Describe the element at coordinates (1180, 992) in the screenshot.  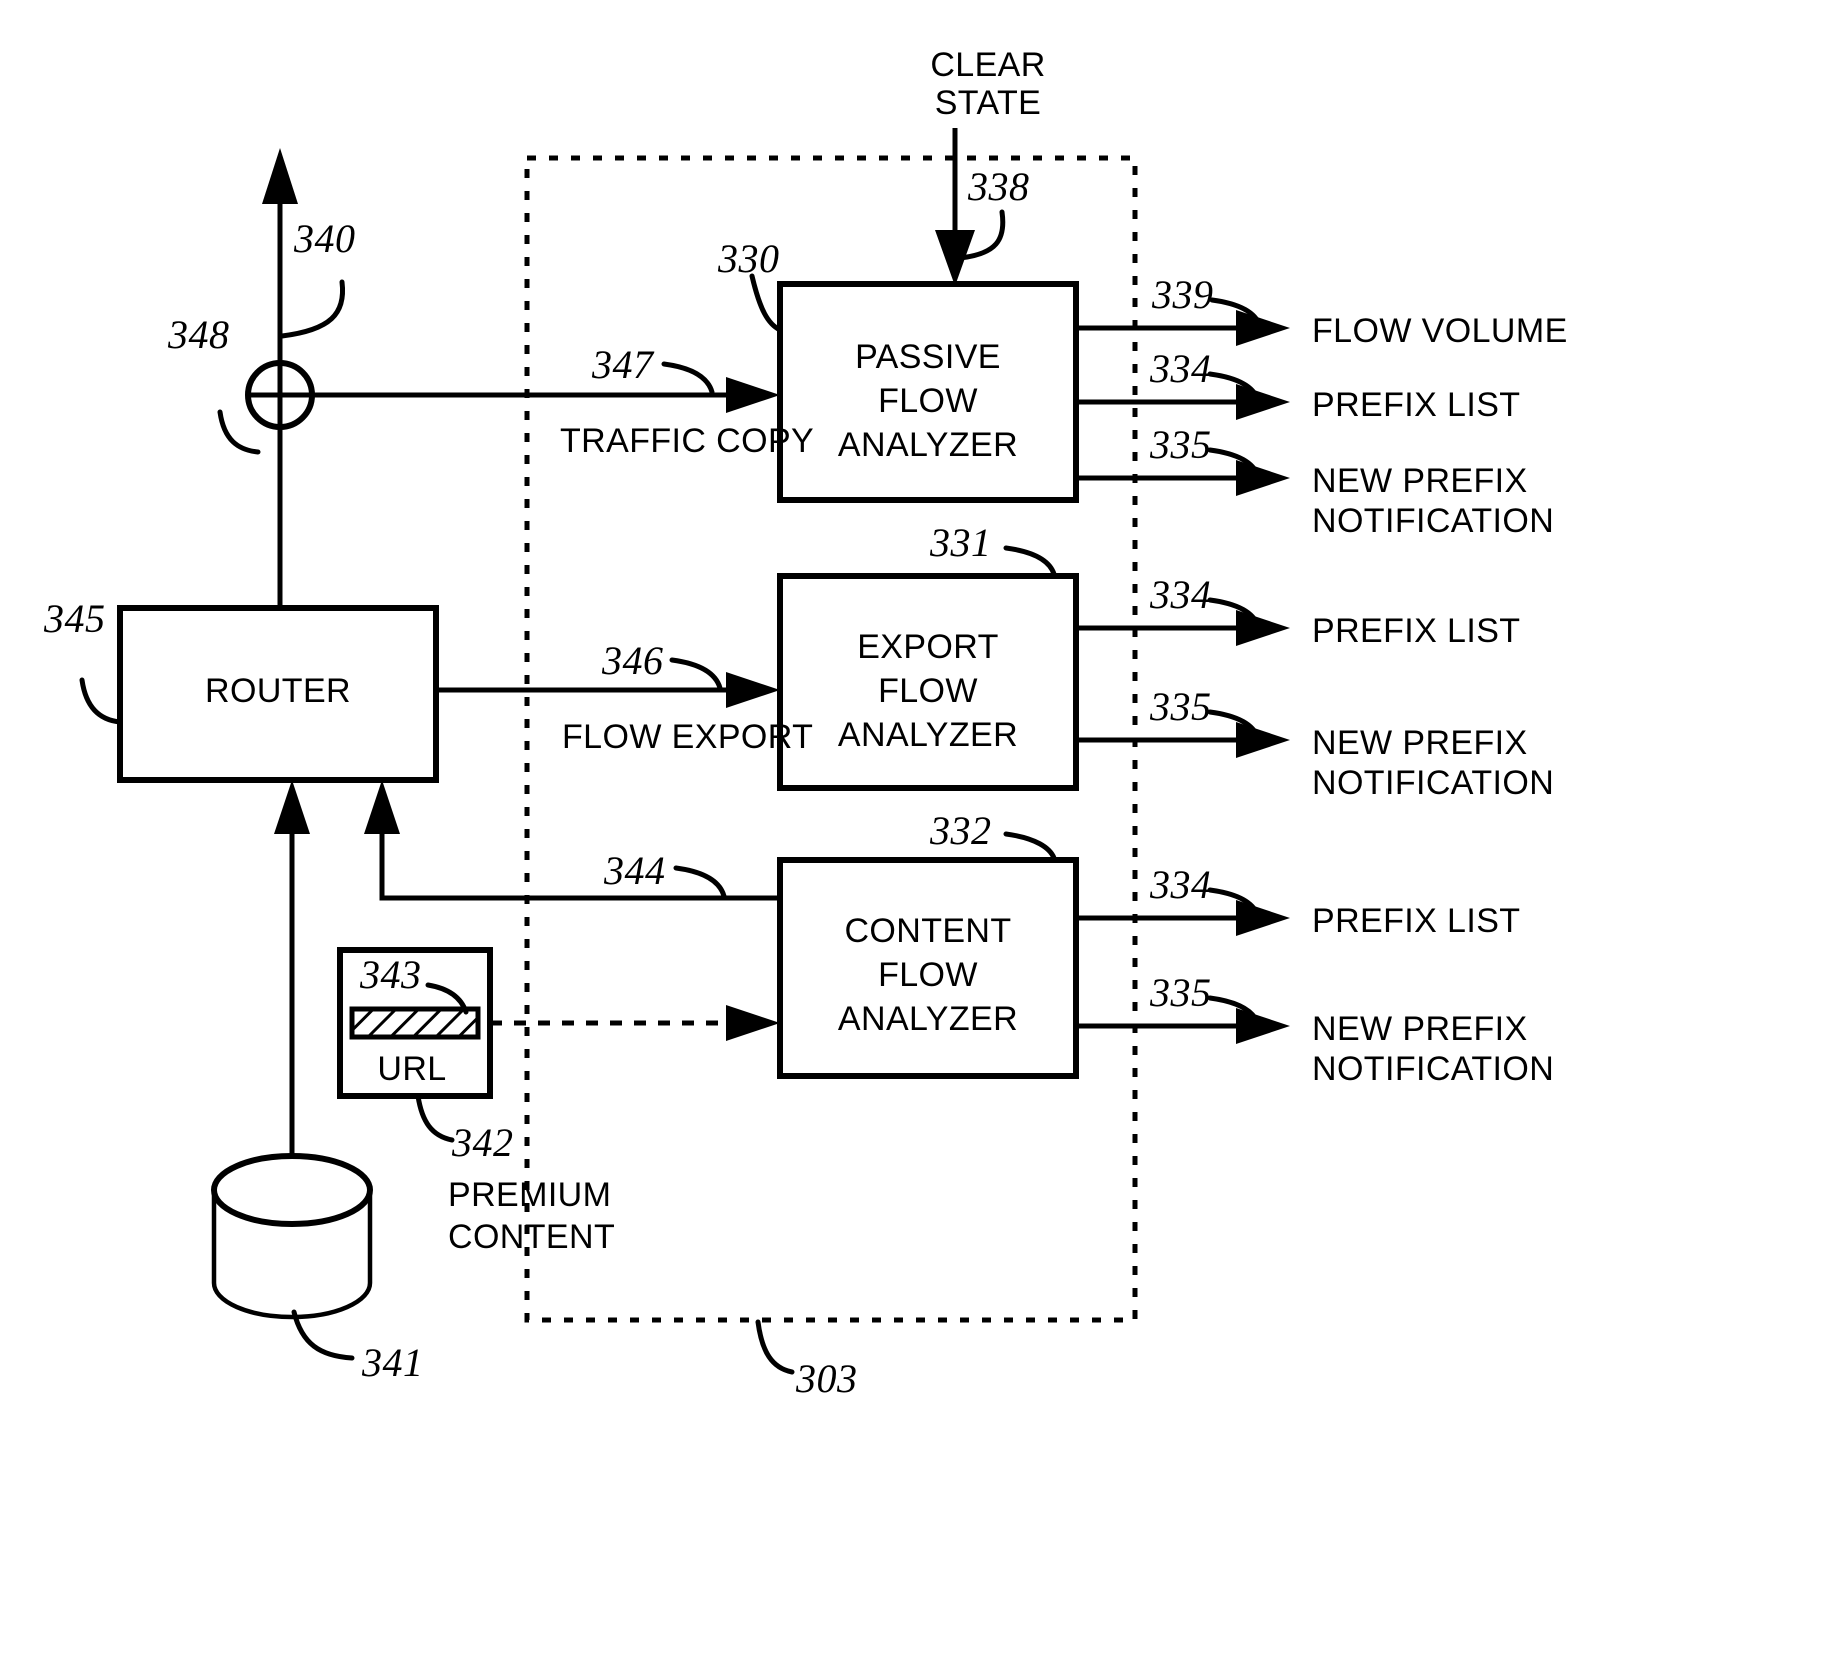
I see `ref-335-cfa: 335` at that location.